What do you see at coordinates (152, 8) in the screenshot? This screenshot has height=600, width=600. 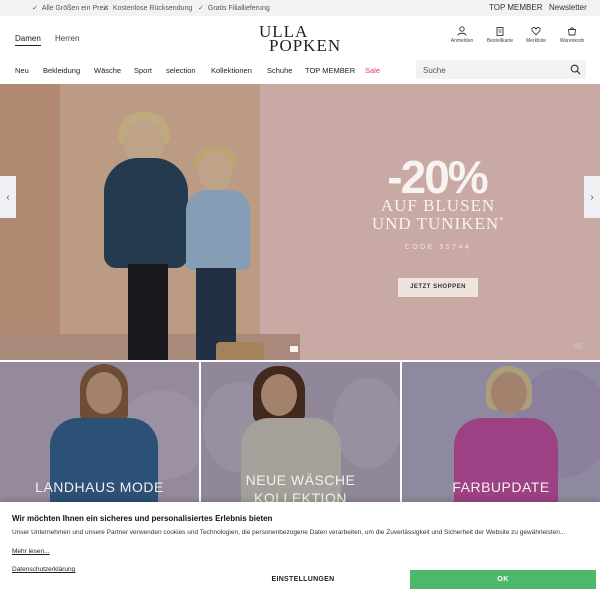 I see `usp-label: Kostenlose Rücksendung` at bounding box center [152, 8].